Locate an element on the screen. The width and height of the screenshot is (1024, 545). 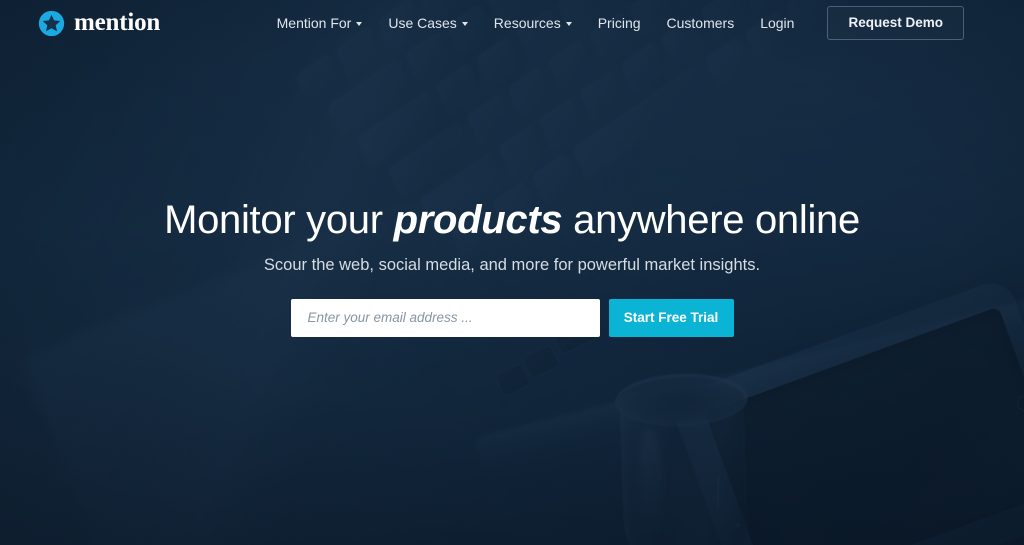
brand-logo-link: mention is located at coordinates (99, 23).